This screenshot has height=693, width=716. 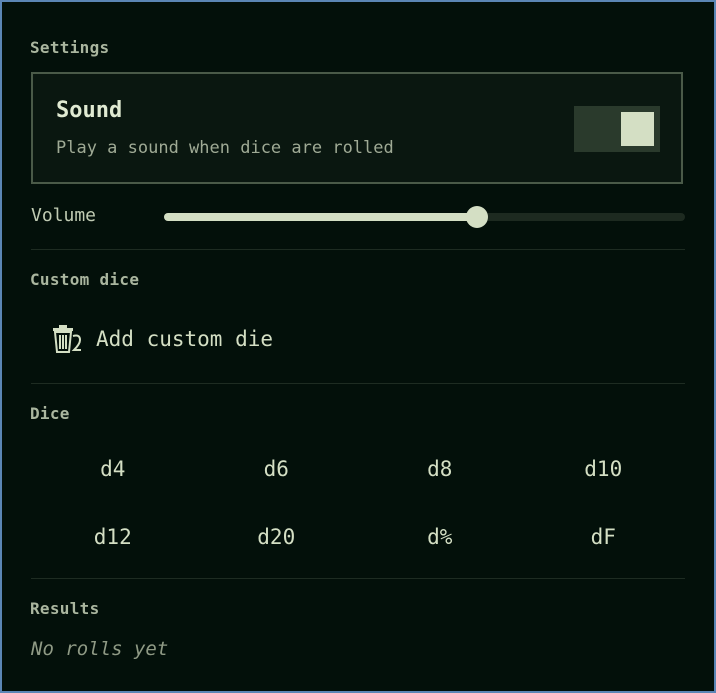 I want to click on sound-setting-card: Sound Play a sound when dice are rolled, so click(x=357, y=128).